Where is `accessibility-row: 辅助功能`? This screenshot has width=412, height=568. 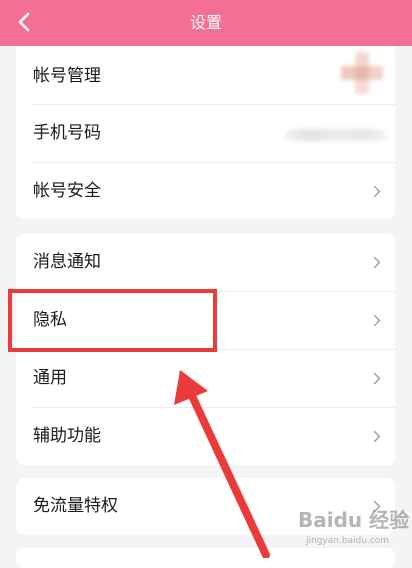
accessibility-row: 辅助功能 is located at coordinates (205, 436).